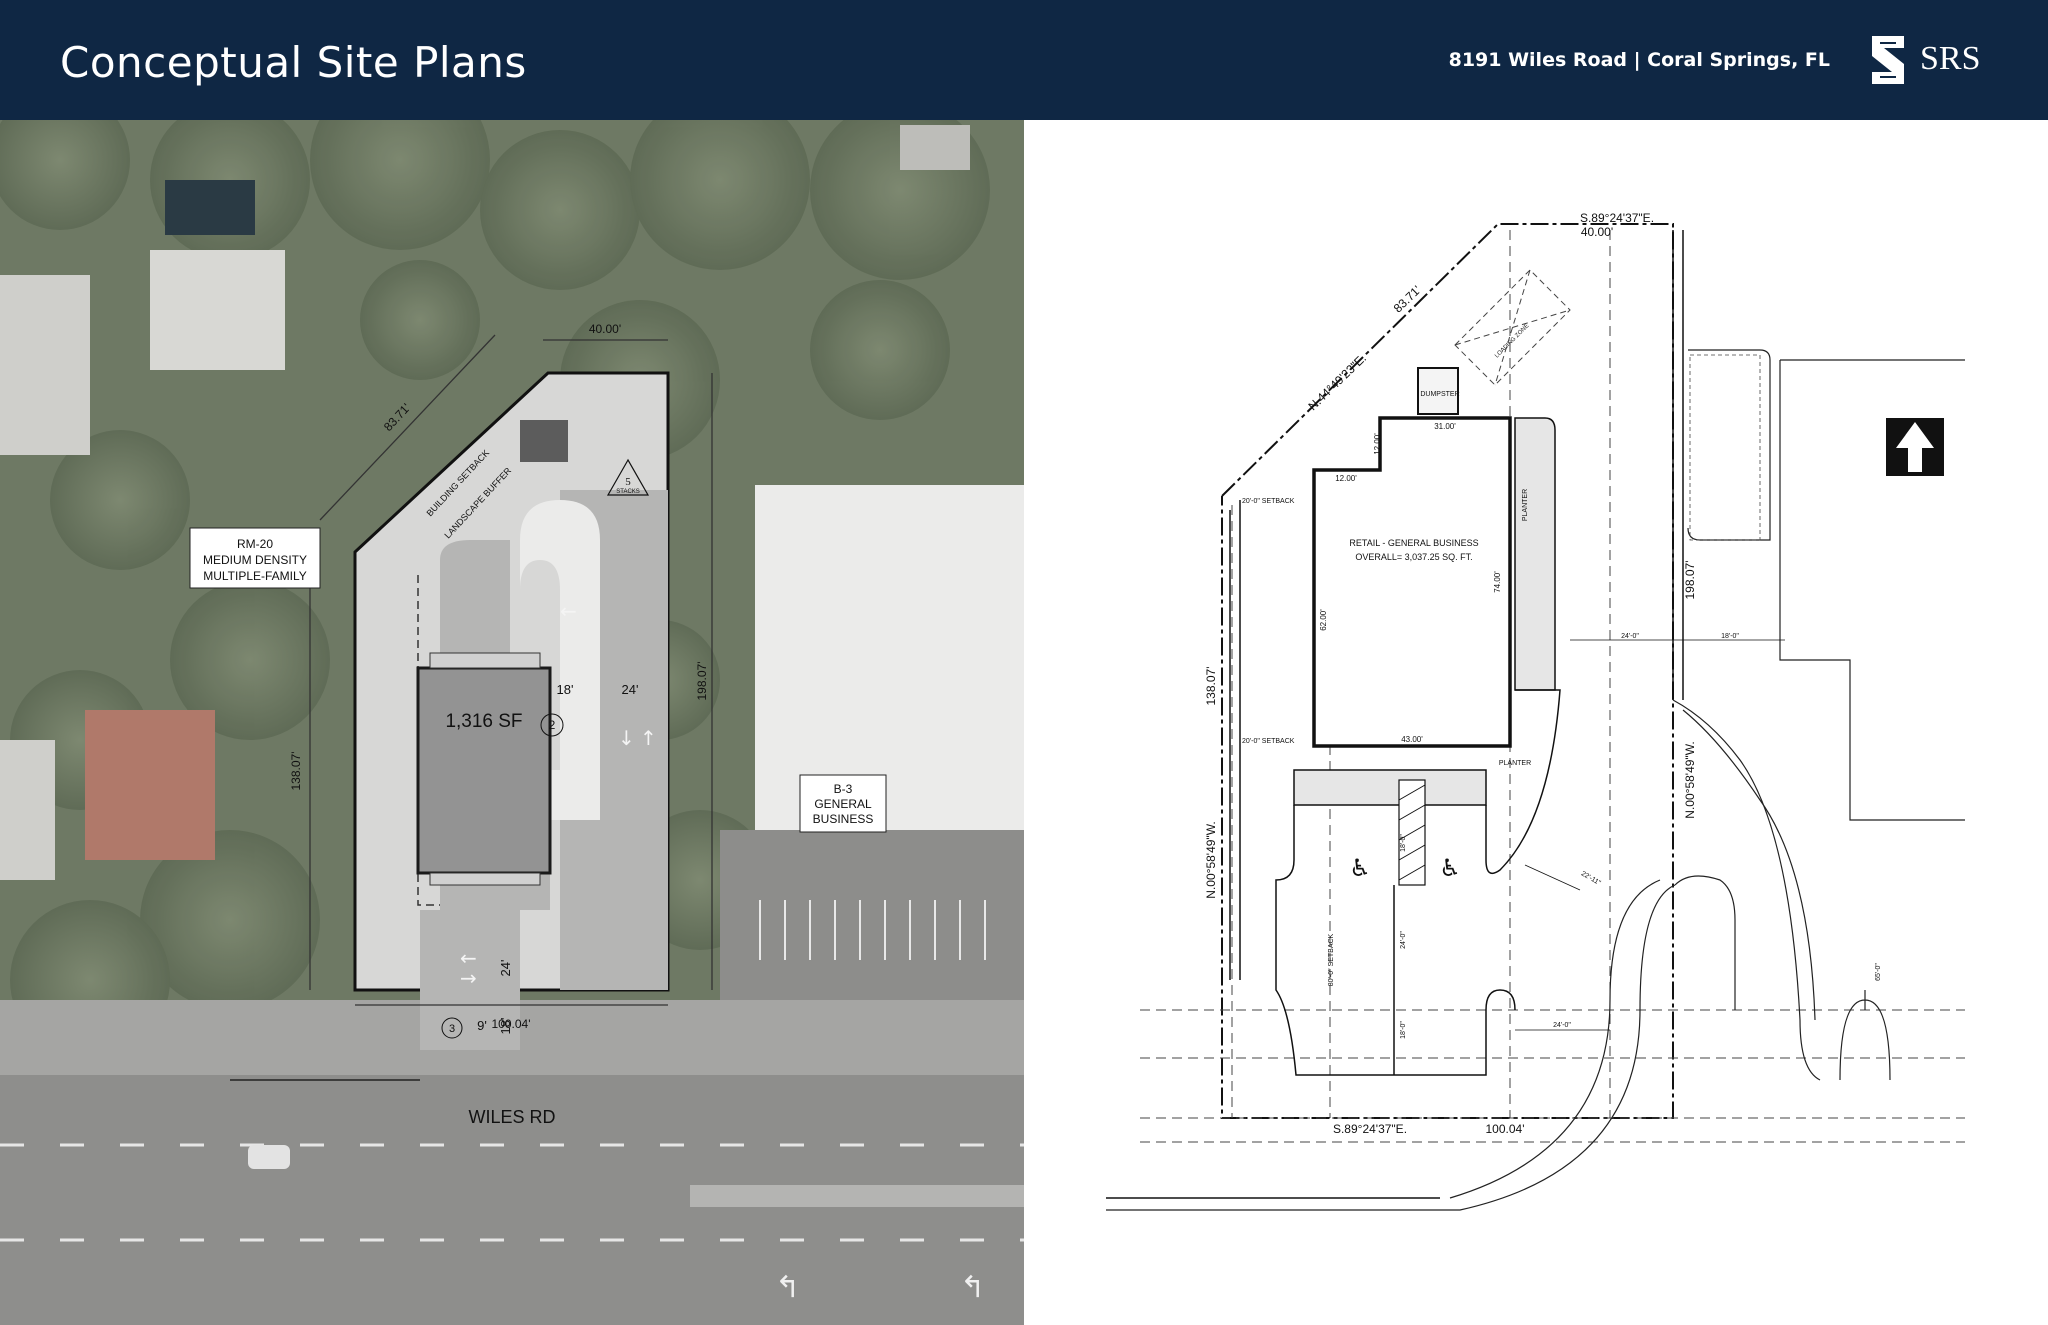 The image size is (2048, 1325). I want to click on retail-building, so click(1412, 582).